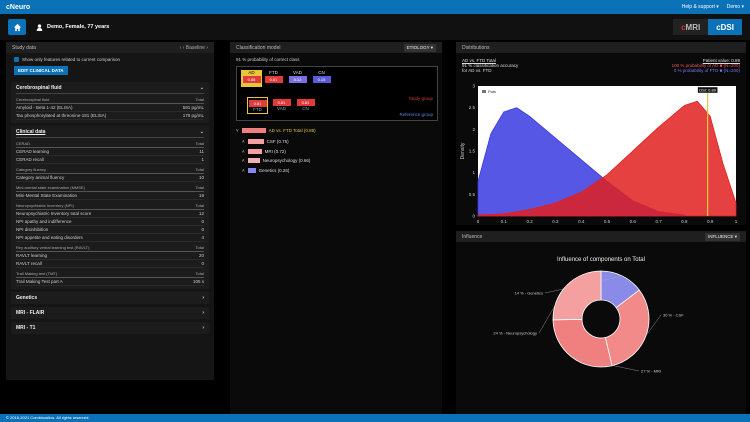  Describe the element at coordinates (201, 151) in the screenshot. I see `row-value: 11` at that location.